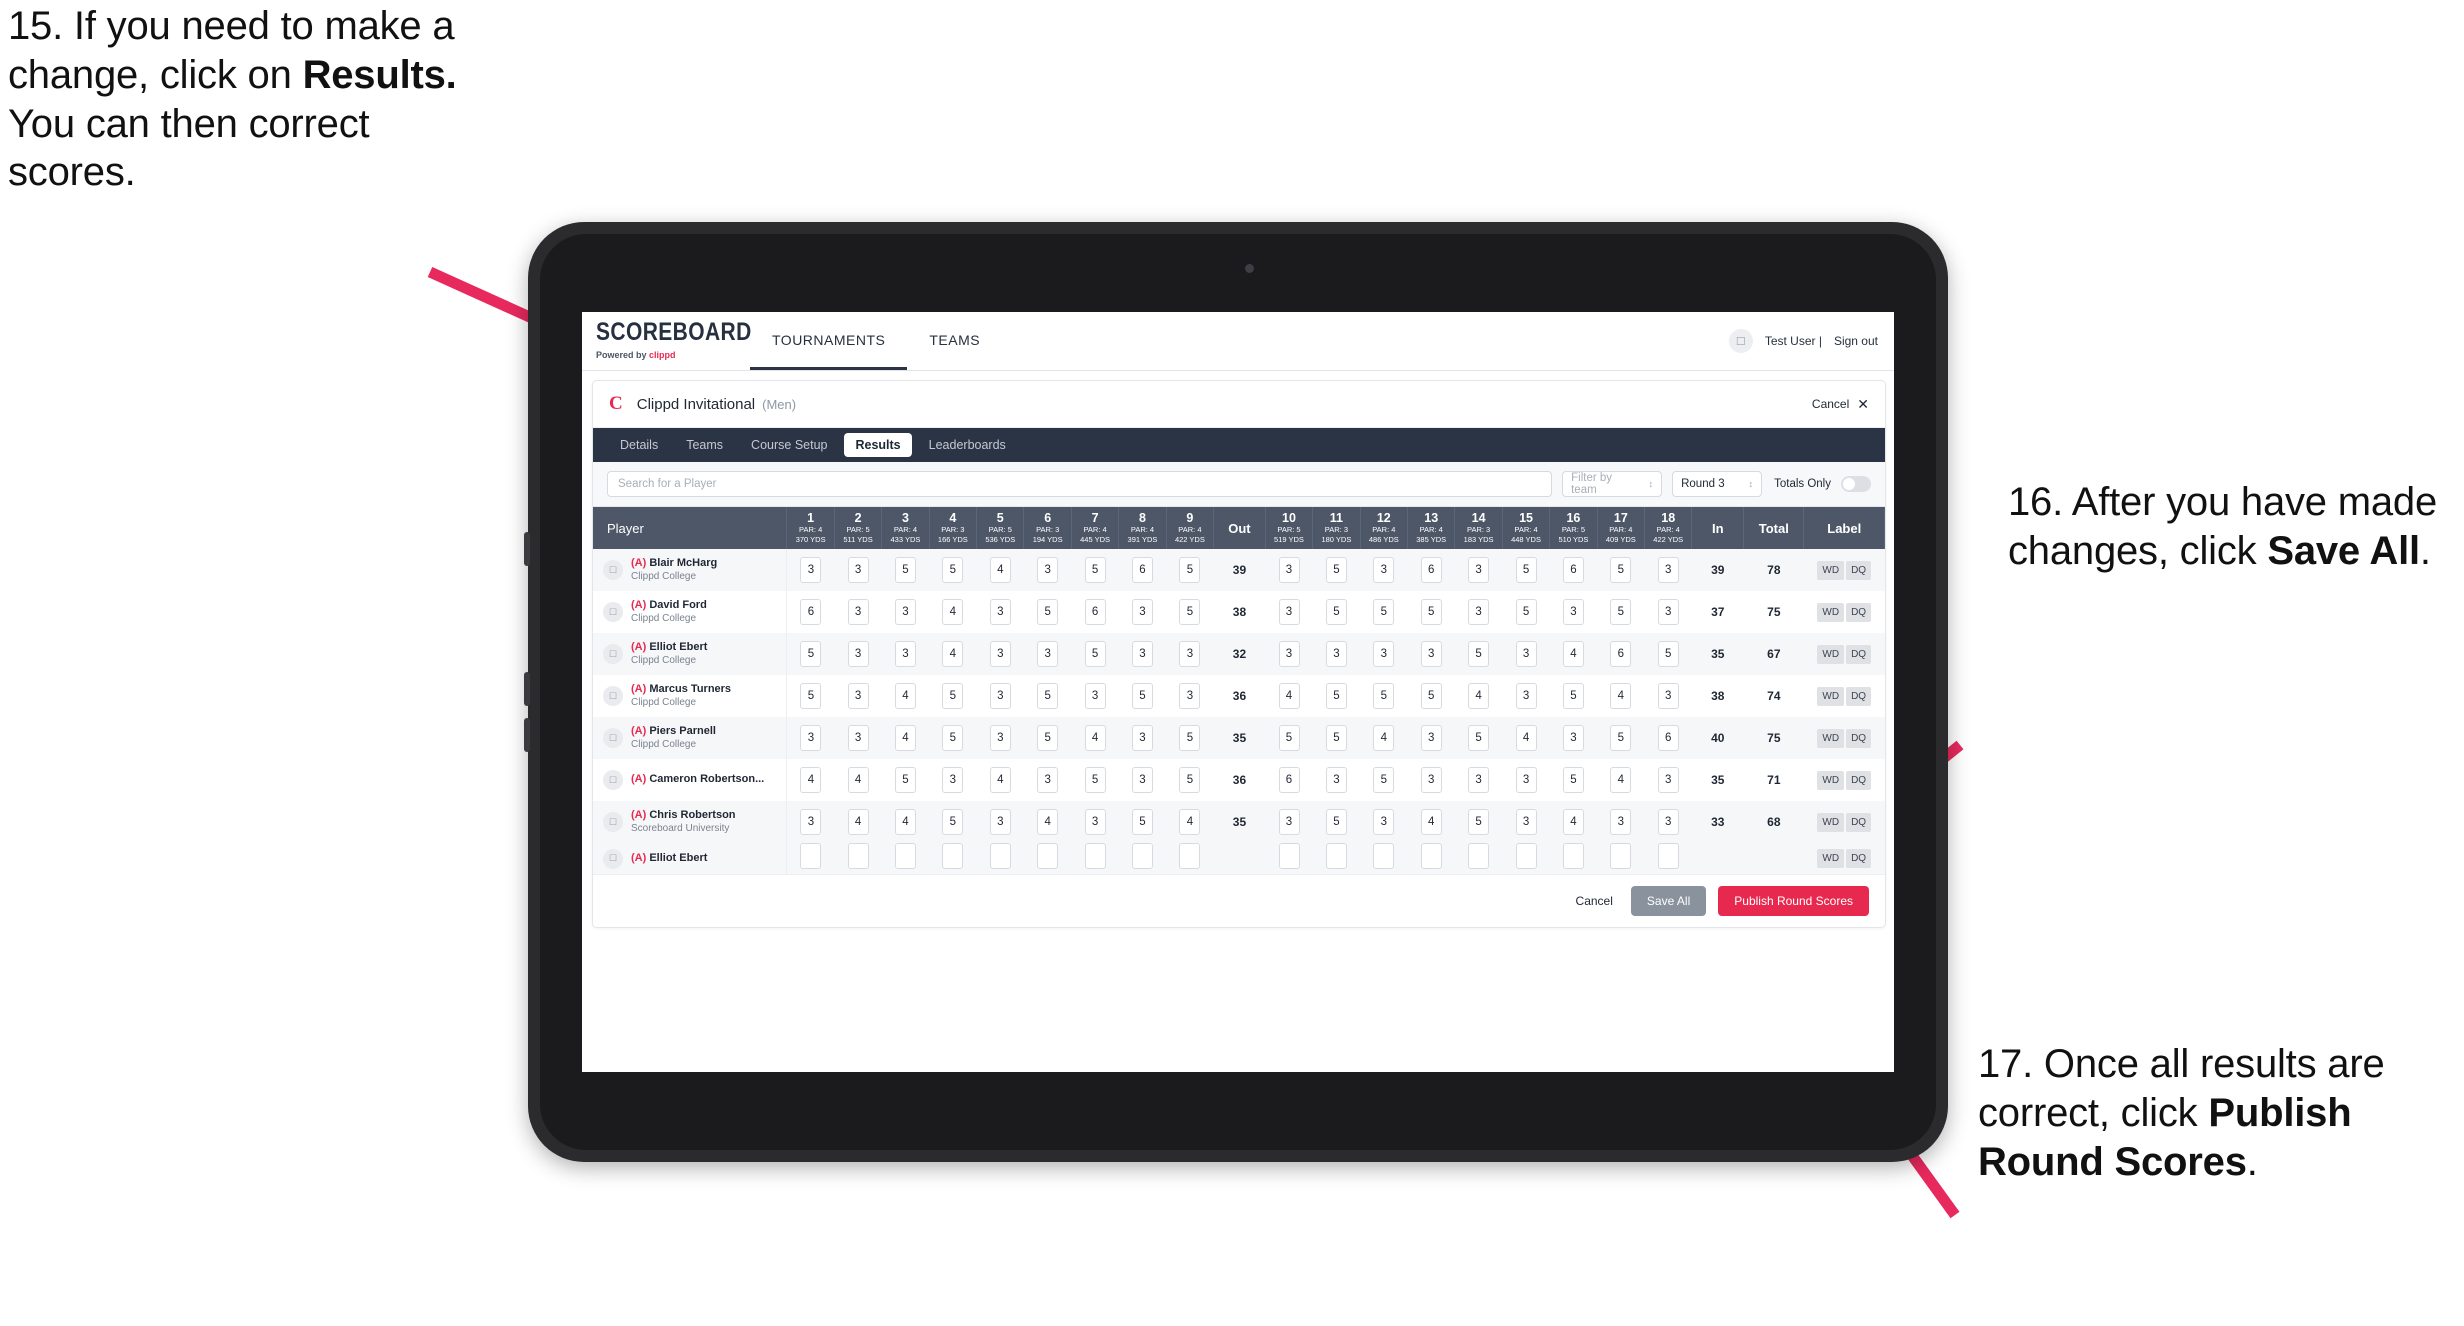 The height and width of the screenshot is (1326, 2464). What do you see at coordinates (954, 341) in the screenshot?
I see `nav-tab-teams: TEAMS` at bounding box center [954, 341].